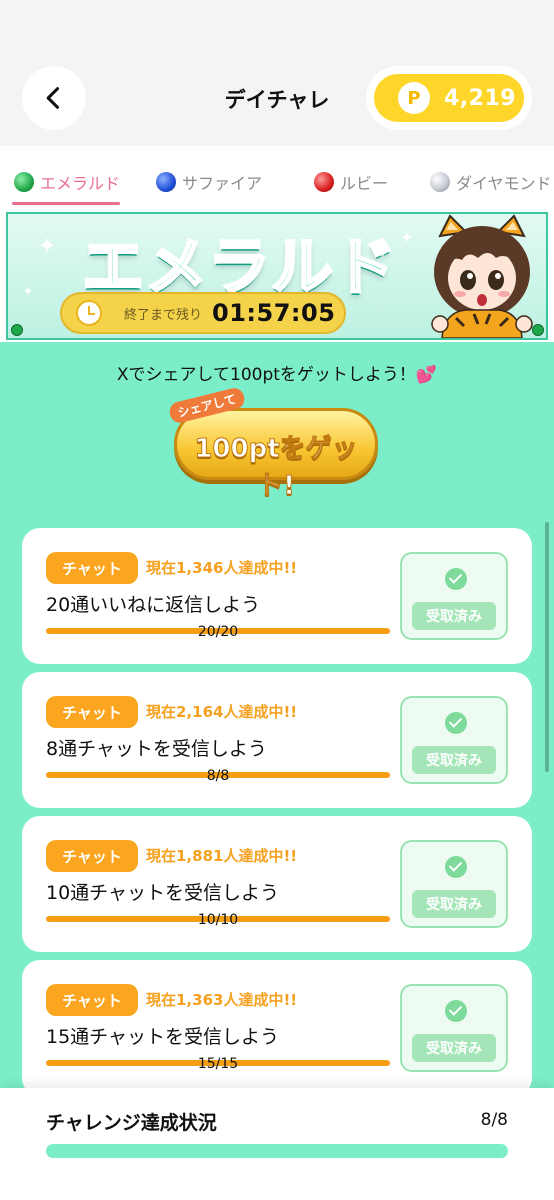 The width and height of the screenshot is (554, 1200). I want to click on challenge-progress-fill, so click(277, 1151).